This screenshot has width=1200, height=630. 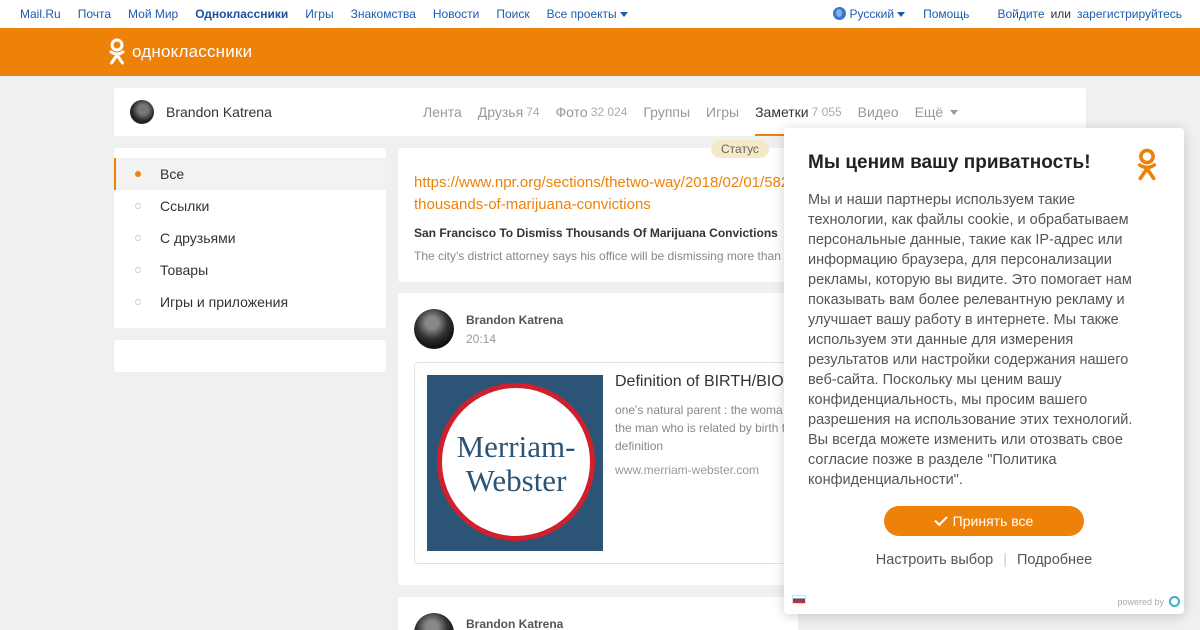 I want to click on powered-by-text: powered by, so click(x=1140, y=601).